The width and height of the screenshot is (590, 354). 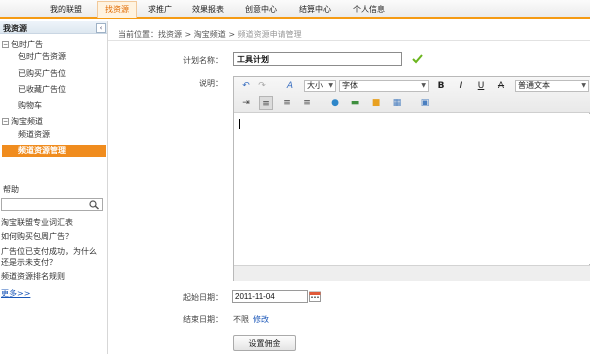 I want to click on breadcrumb-item-taobao-channel: 淘宝频道, so click(x=210, y=34).